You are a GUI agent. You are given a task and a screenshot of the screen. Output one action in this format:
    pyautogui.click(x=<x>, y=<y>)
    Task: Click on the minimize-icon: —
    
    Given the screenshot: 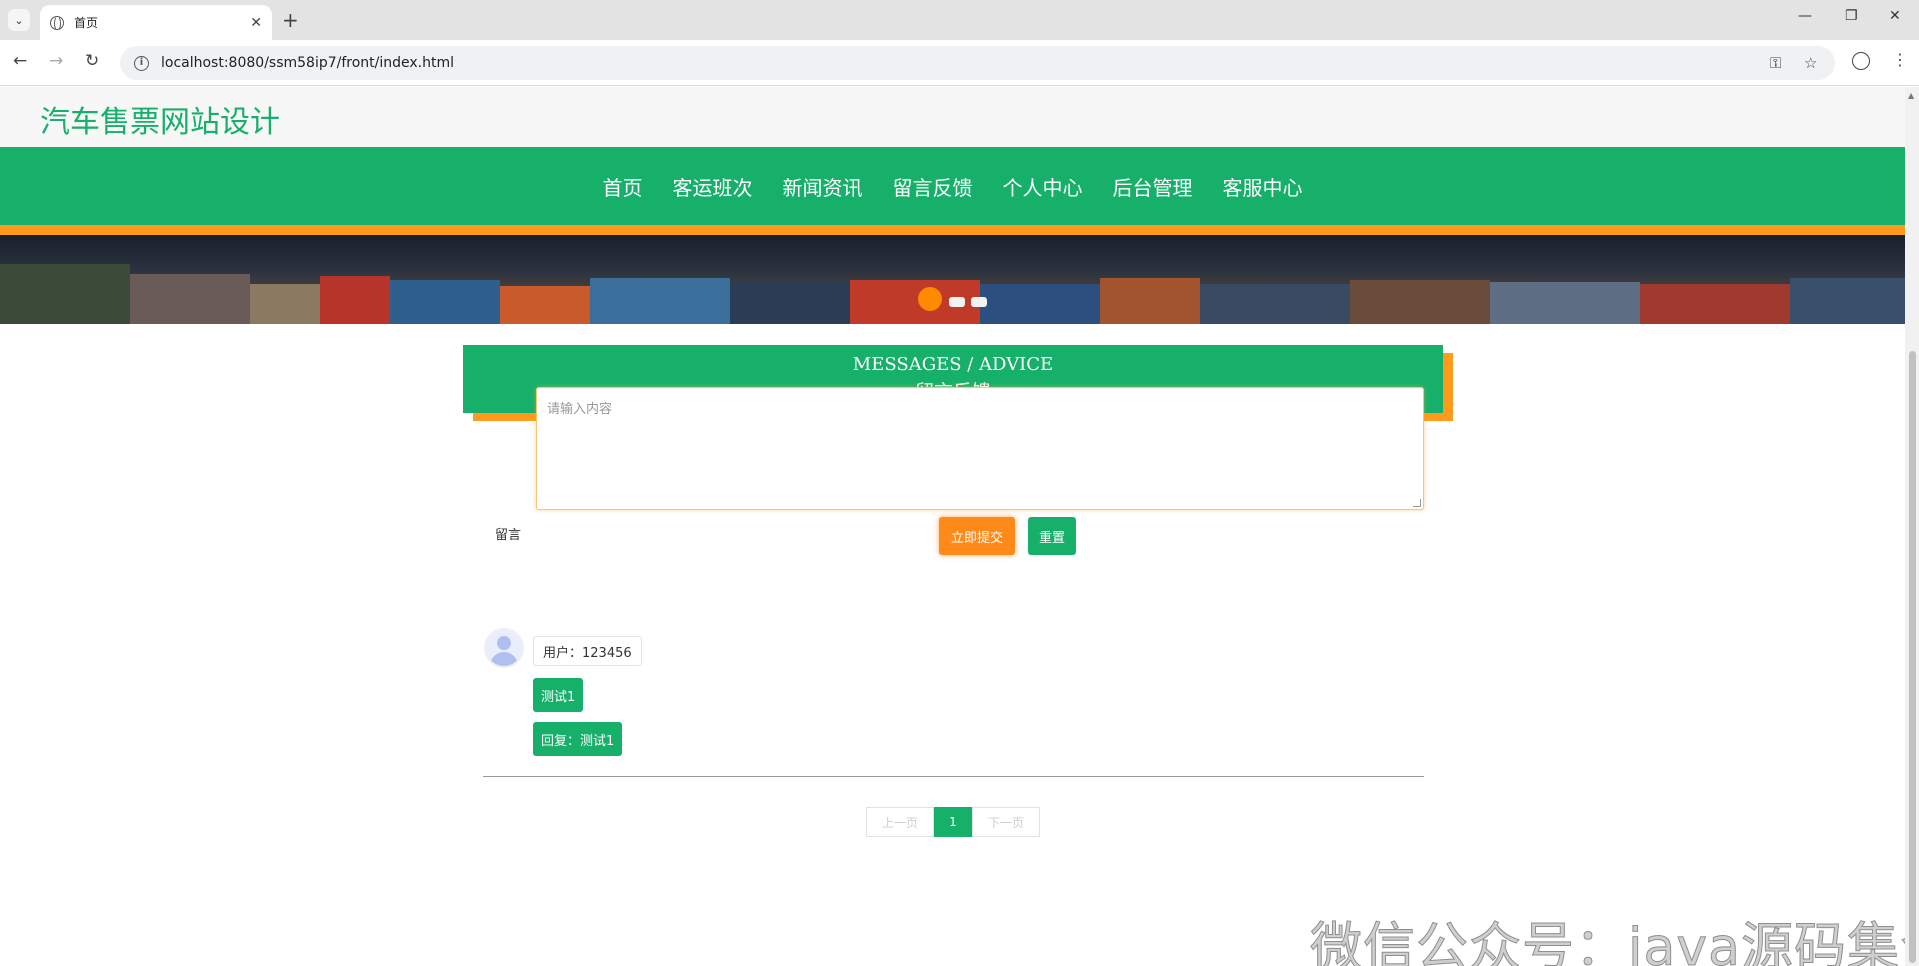 What is the action you would take?
    pyautogui.click(x=1805, y=16)
    